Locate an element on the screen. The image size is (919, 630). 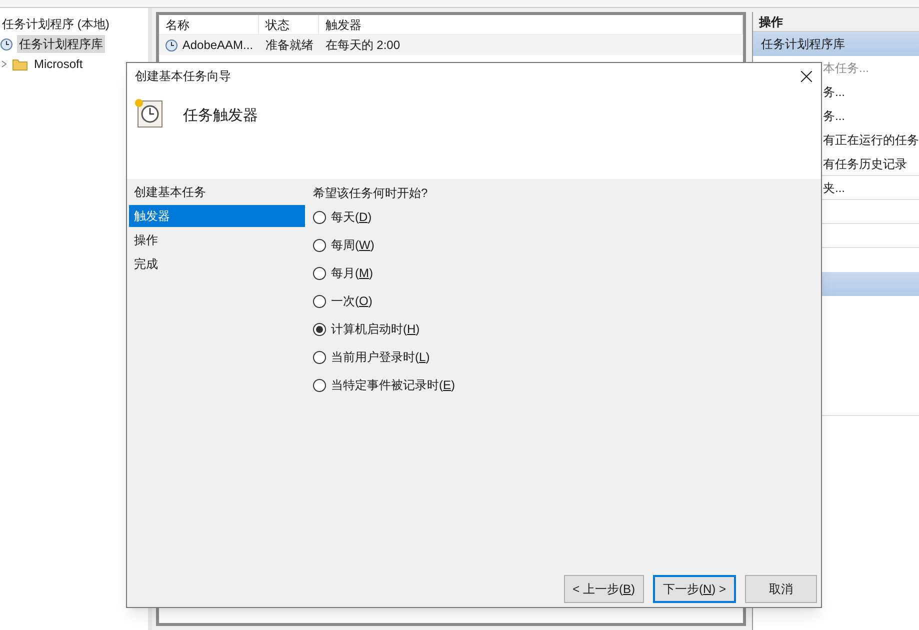
dialog-button: < 上一步(B) is located at coordinates (604, 589).